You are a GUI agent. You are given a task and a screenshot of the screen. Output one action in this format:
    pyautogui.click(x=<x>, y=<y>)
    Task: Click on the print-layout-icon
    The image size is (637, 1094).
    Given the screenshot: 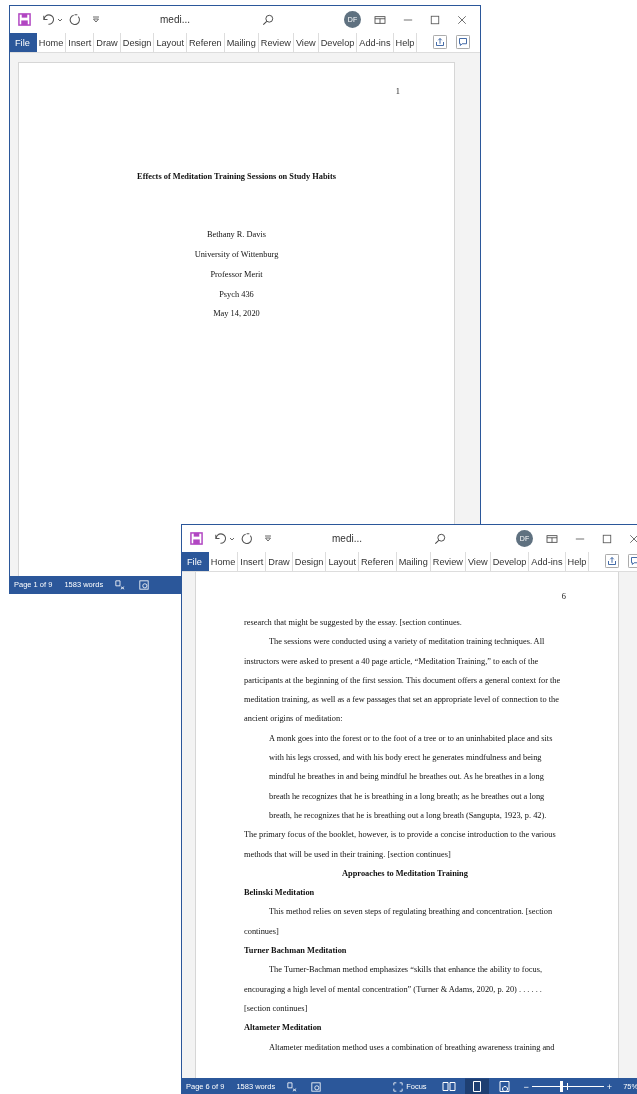 What is the action you would take?
    pyautogui.click(x=476, y=1086)
    